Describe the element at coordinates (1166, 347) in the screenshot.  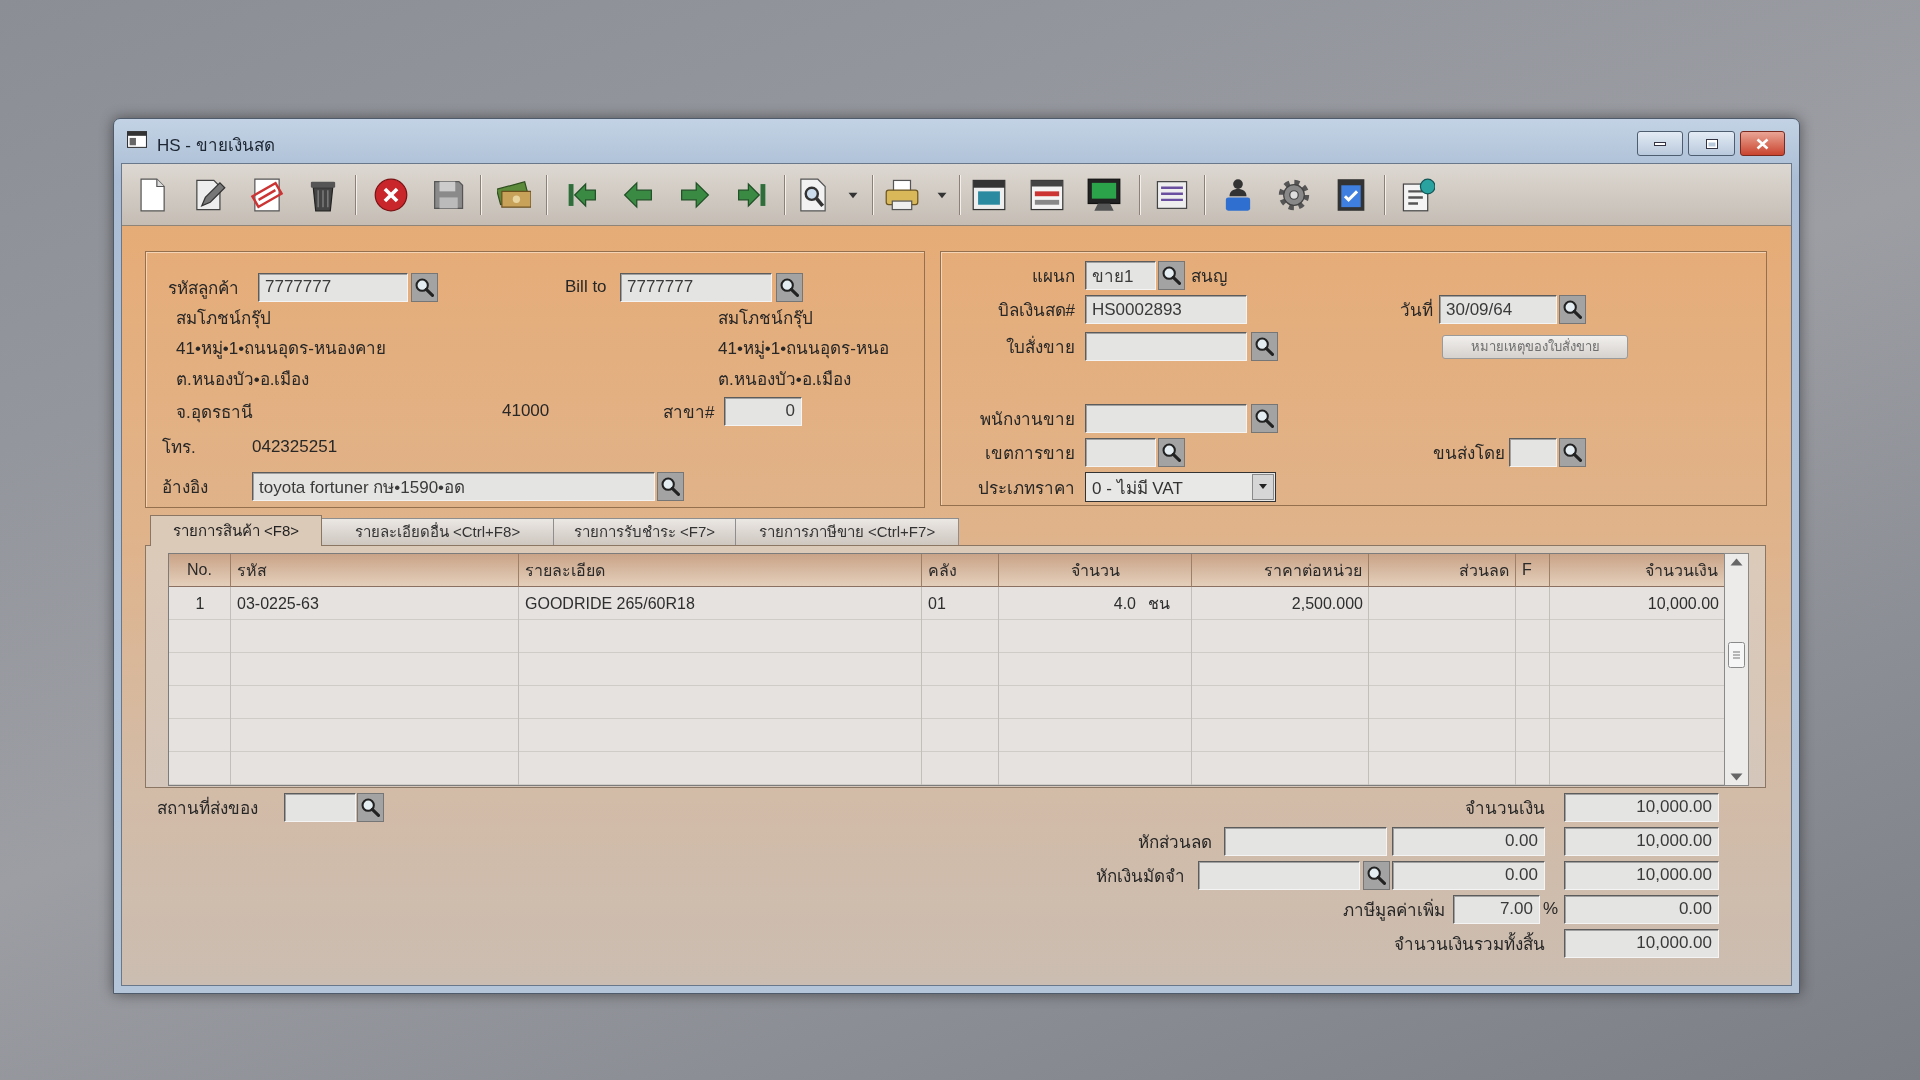
I see `sales-order-field` at that location.